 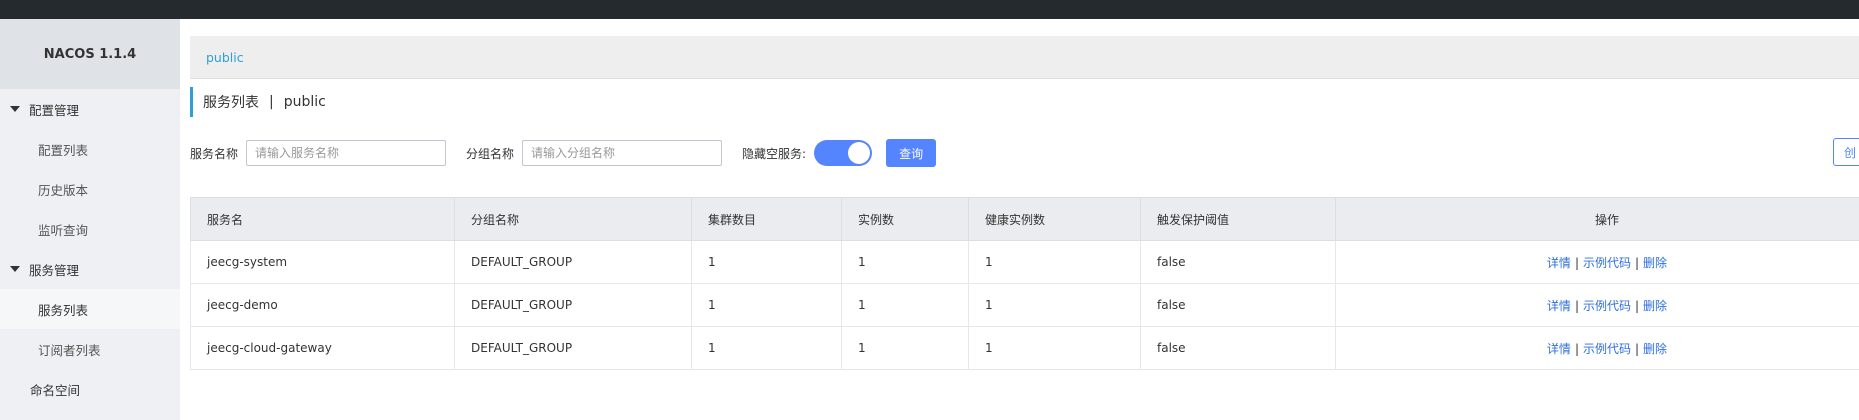 I want to click on col-cluster-count: 集群数目, so click(x=766, y=219).